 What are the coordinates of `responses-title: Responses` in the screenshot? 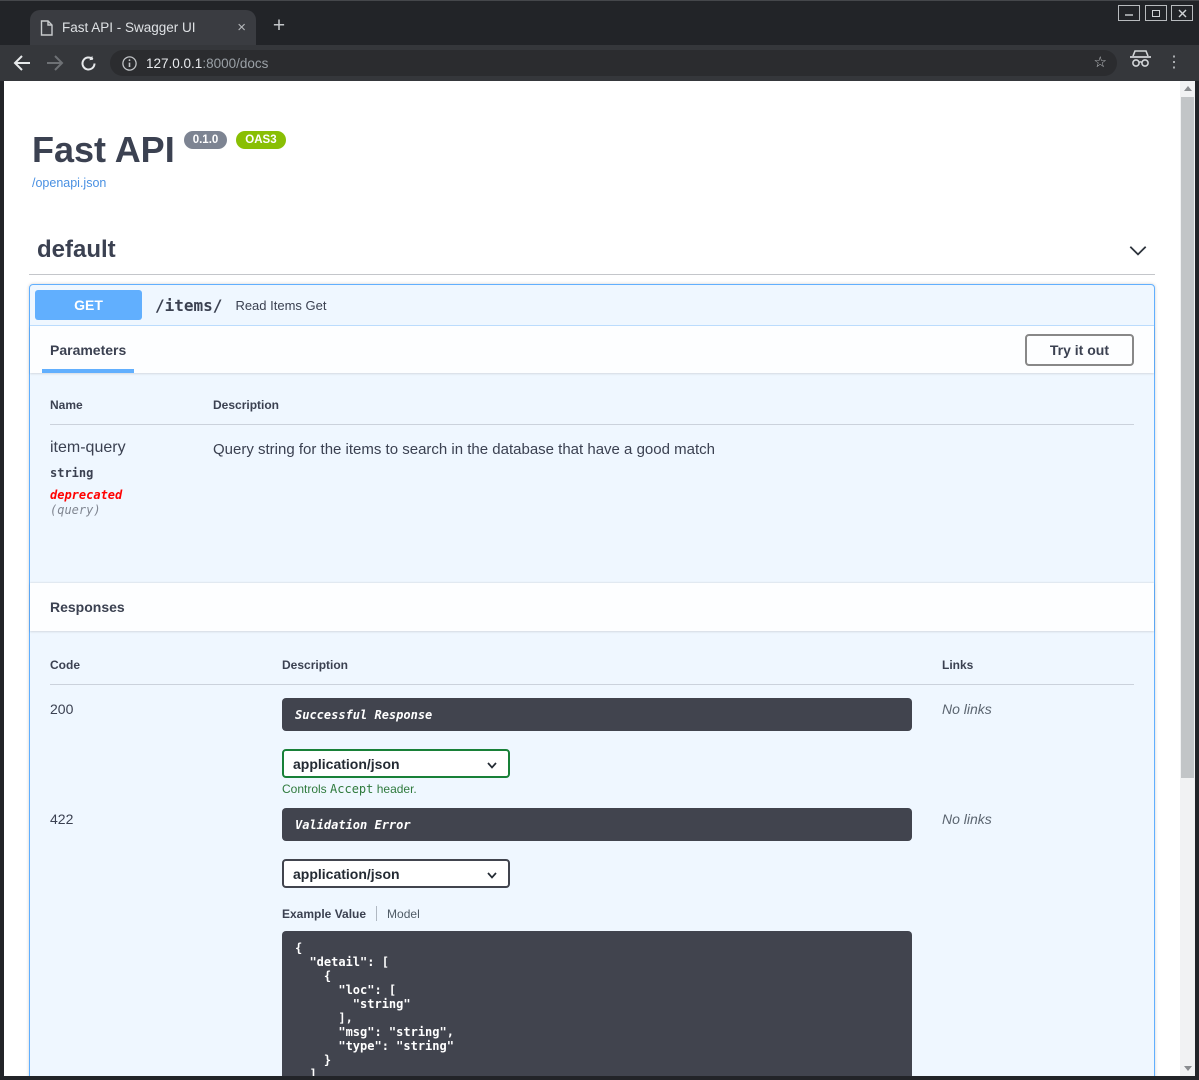 It's located at (87, 607).